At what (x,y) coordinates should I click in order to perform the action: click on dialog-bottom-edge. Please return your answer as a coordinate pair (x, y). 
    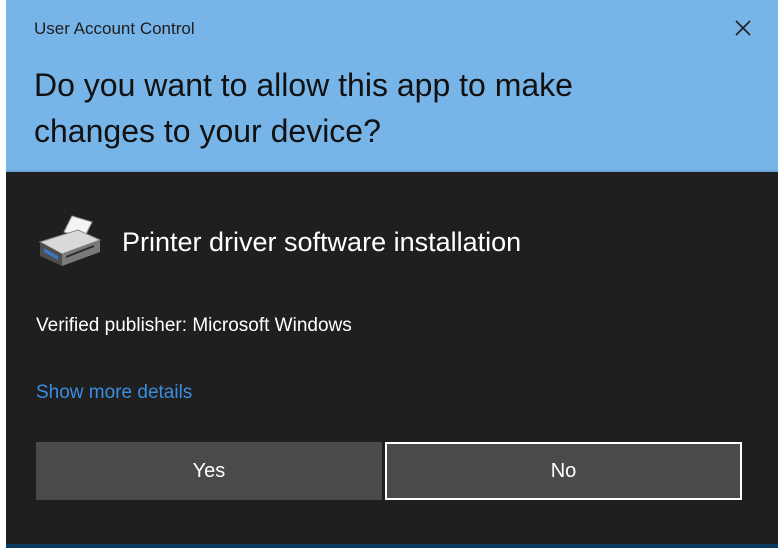
    Looking at the image, I should click on (392, 546).